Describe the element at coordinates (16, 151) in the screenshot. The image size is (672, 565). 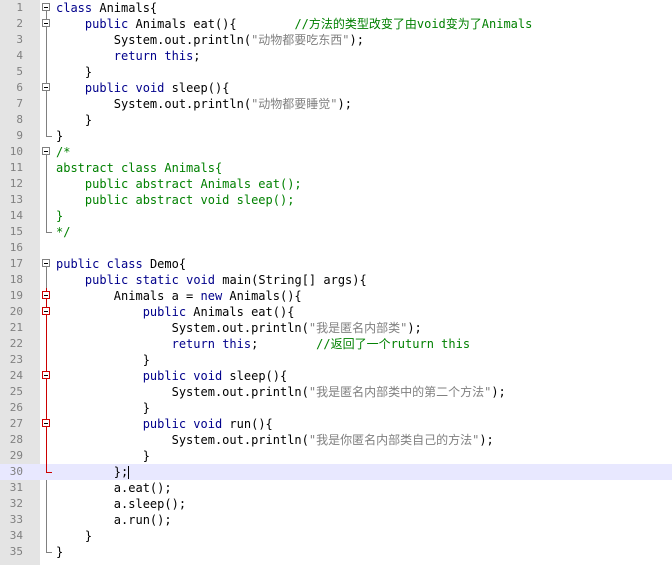
I see `line-number: 10` at that location.